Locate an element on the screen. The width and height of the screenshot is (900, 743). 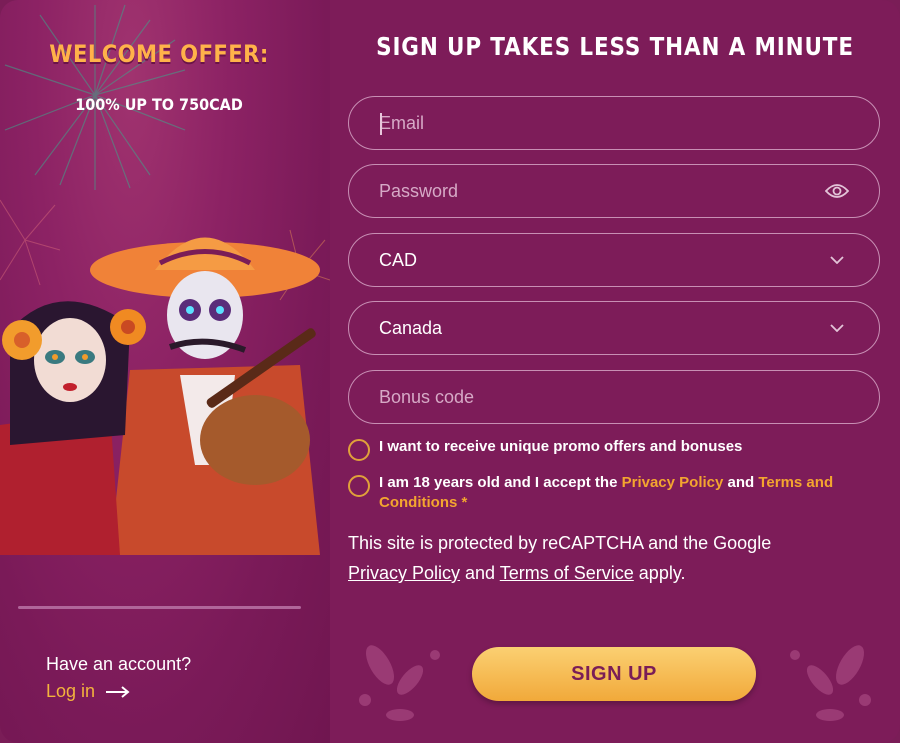
sign-up-button: SIGN UP is located at coordinates (614, 674).